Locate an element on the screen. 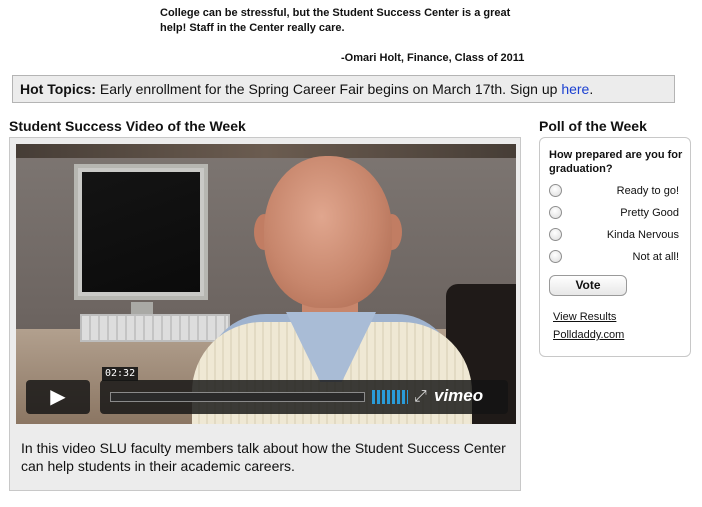 Image resolution: width=702 pixels, height=507 pixels. poll-option-label: Kinda Nervous is located at coordinates (642, 235).